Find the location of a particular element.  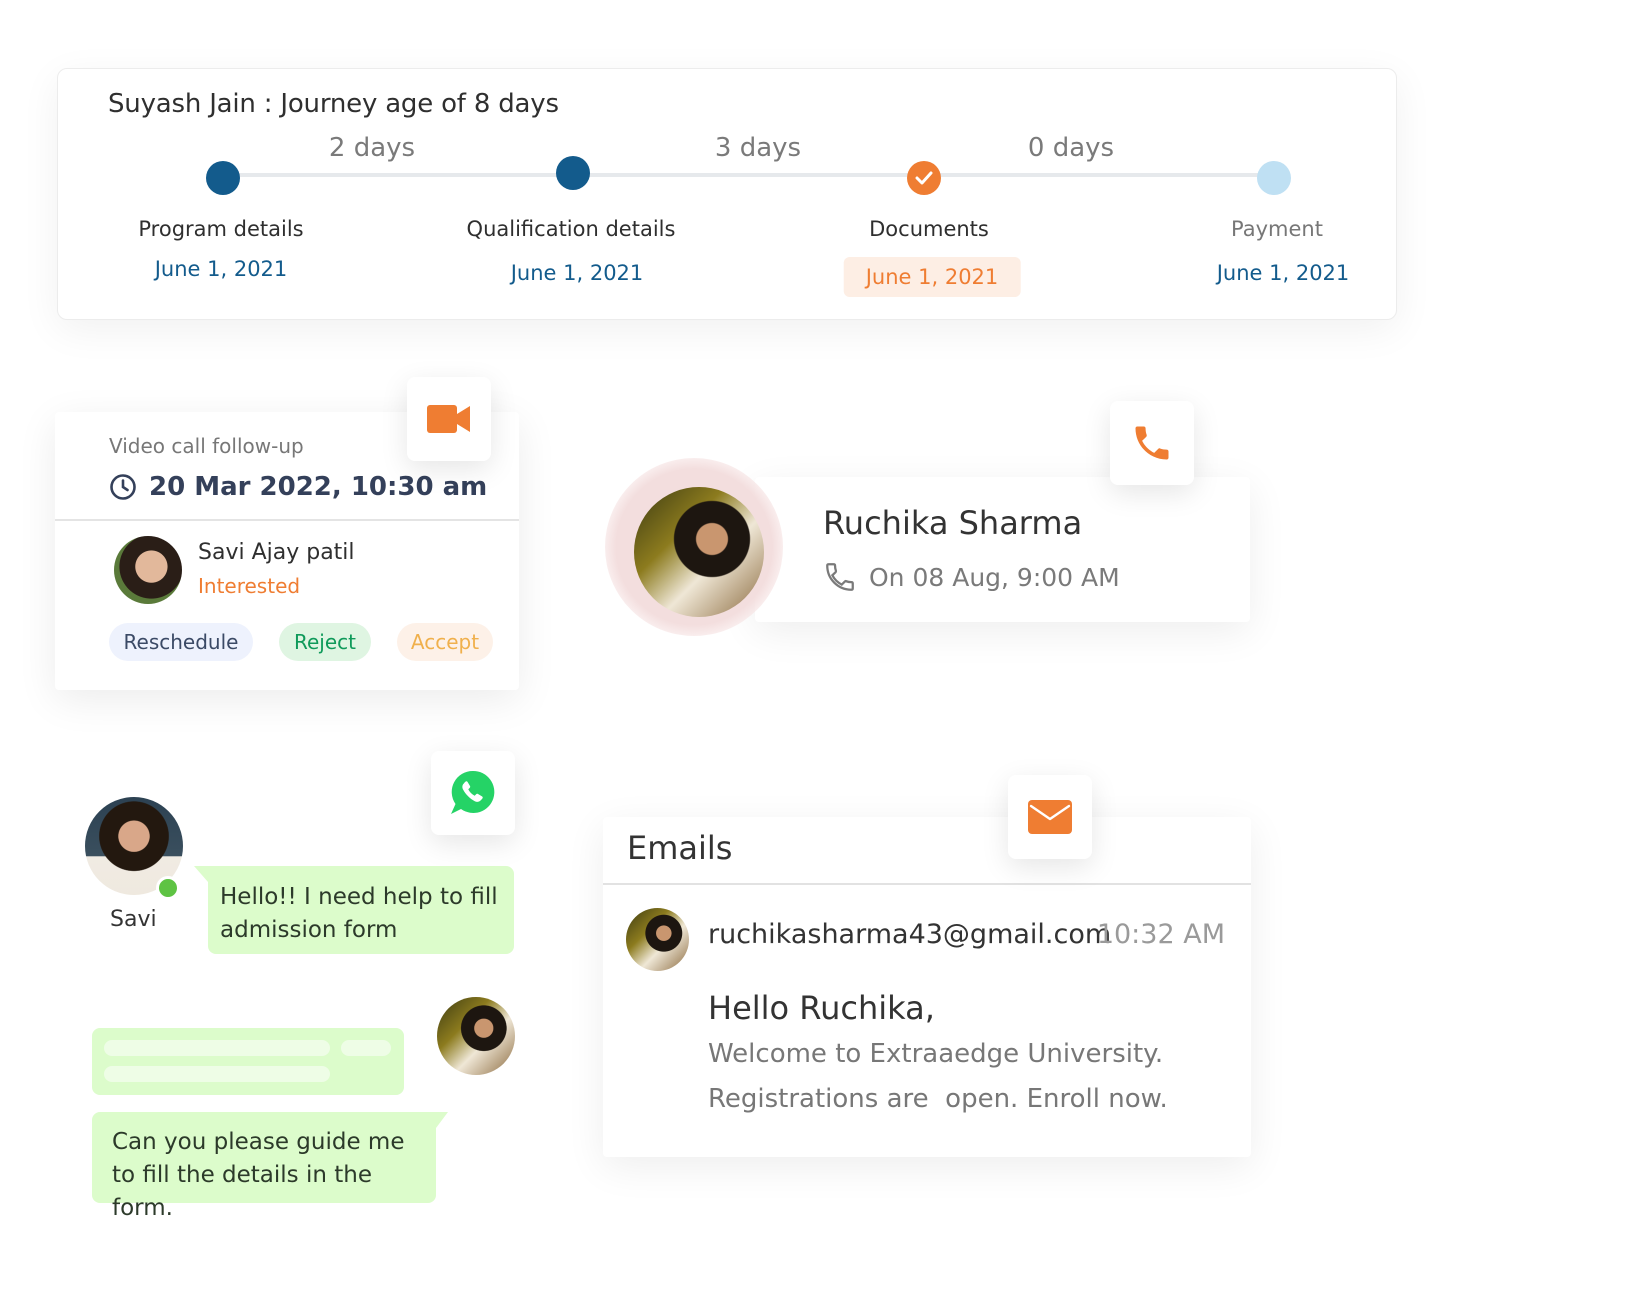

stage-date-qualification-details: June 1, 2021 is located at coordinates (577, 273).